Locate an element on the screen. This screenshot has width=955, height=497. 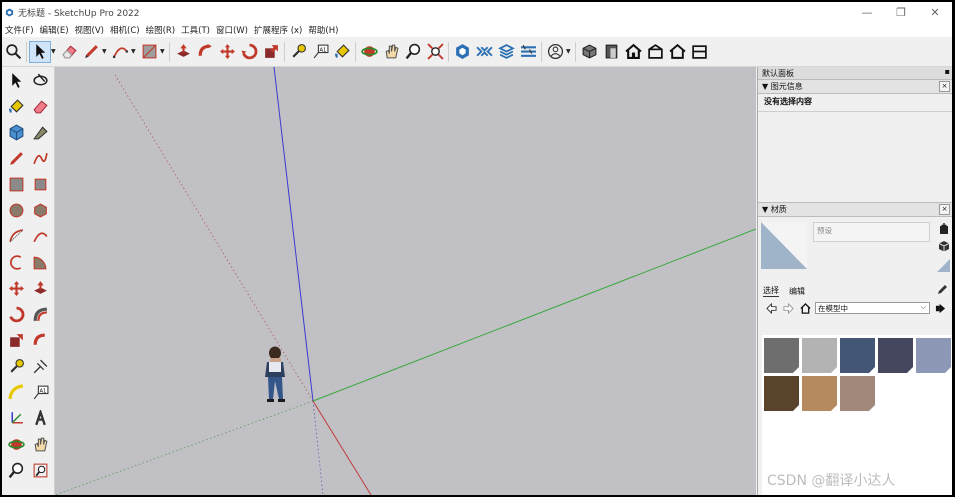
rotate-icon is located at coordinates (249, 52).